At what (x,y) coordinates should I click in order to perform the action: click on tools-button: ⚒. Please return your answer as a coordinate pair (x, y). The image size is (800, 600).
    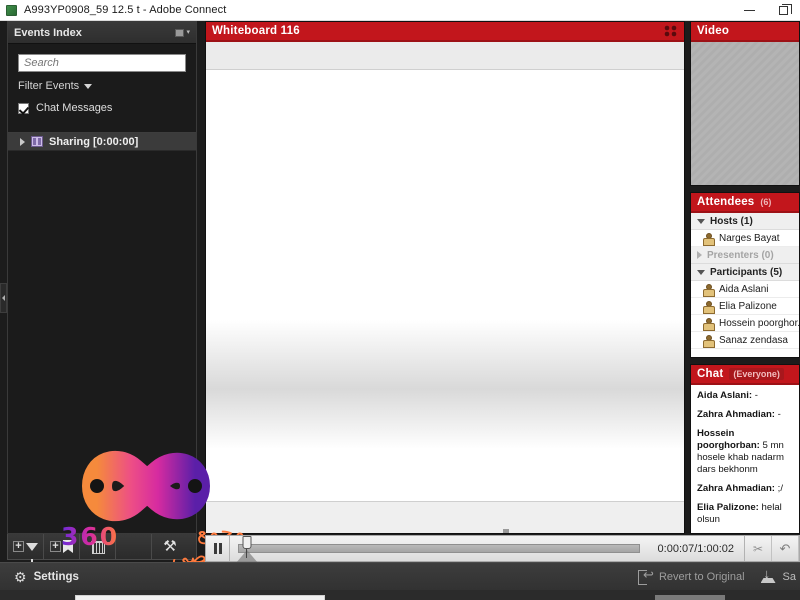
    Looking at the image, I should click on (170, 546).